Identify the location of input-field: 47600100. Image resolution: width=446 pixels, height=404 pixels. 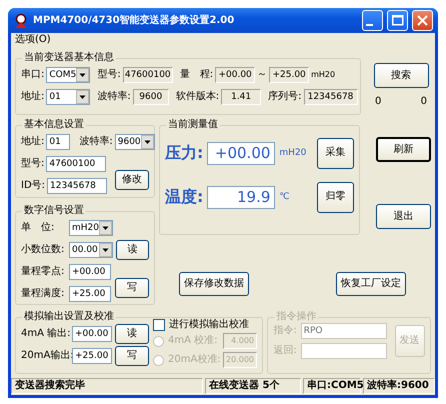
(76, 164).